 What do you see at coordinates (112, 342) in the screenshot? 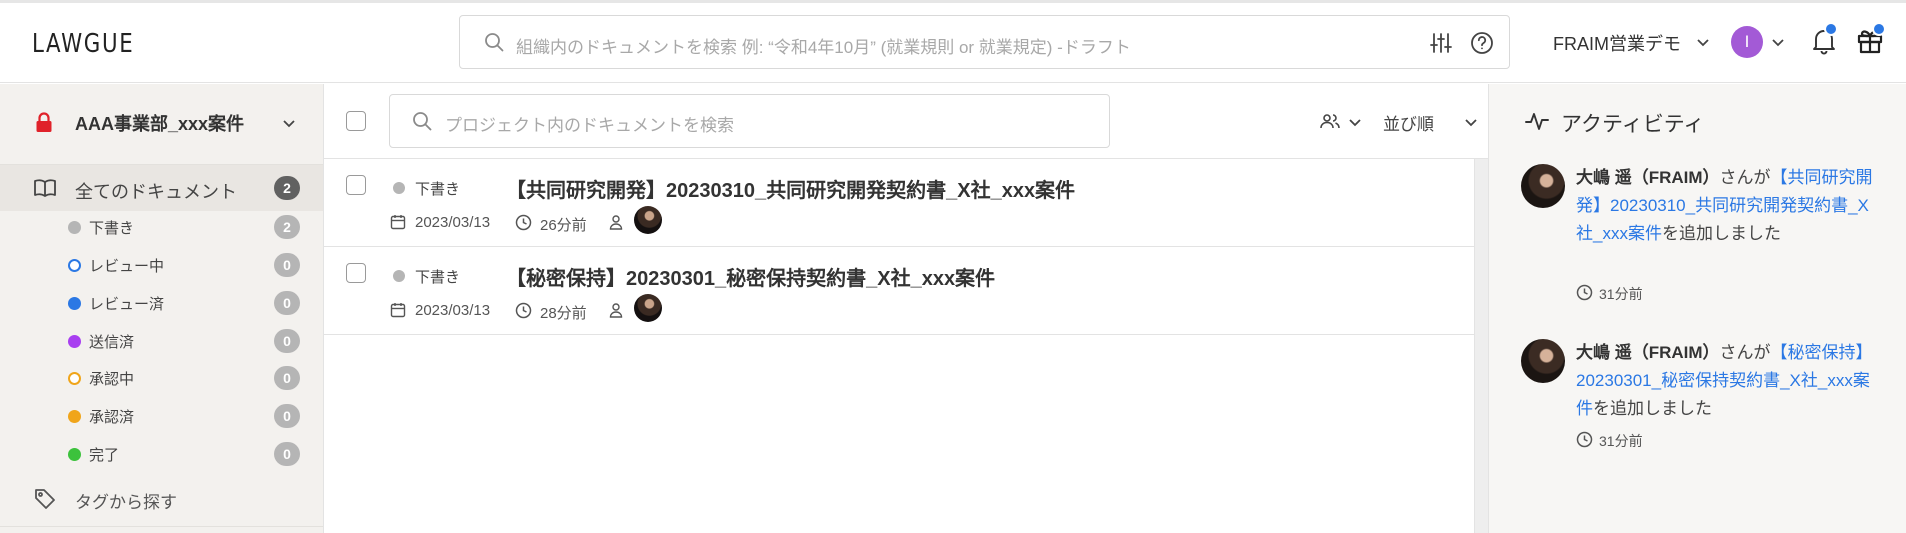
I see `sidebar-item-label: 送信済` at bounding box center [112, 342].